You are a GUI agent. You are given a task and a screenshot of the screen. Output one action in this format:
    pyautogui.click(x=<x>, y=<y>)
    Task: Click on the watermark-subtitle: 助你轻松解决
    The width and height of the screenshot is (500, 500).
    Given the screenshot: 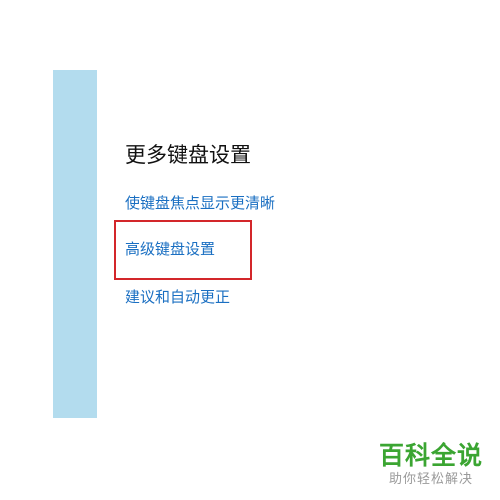 What is the action you would take?
    pyautogui.click(x=430, y=479)
    